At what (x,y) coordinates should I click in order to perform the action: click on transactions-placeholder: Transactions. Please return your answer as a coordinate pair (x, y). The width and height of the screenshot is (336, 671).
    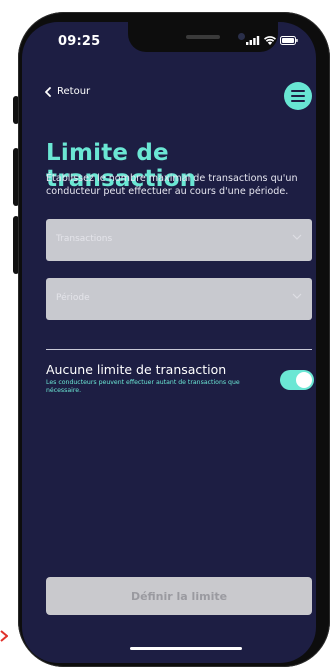
    Looking at the image, I should click on (84, 239).